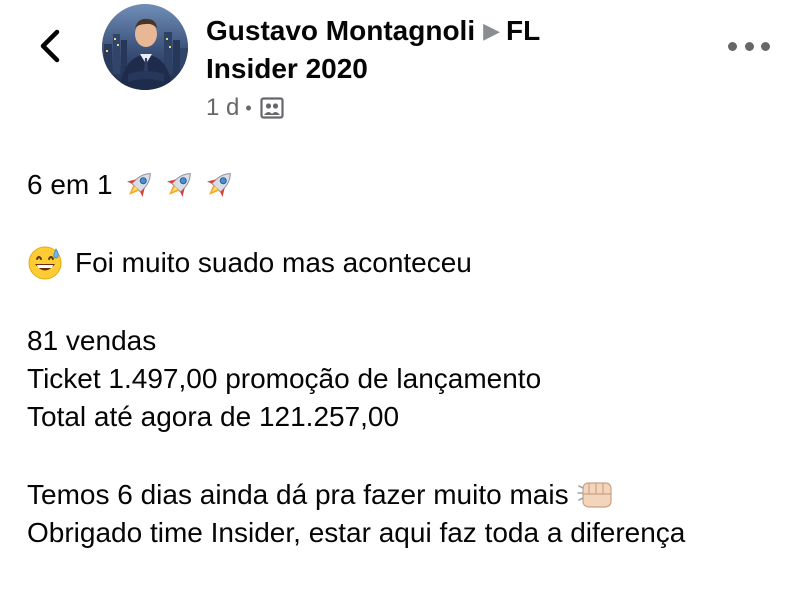 This screenshot has width=800, height=598. I want to click on post-text-5: Total até agora de 121.257,00, so click(213, 416).